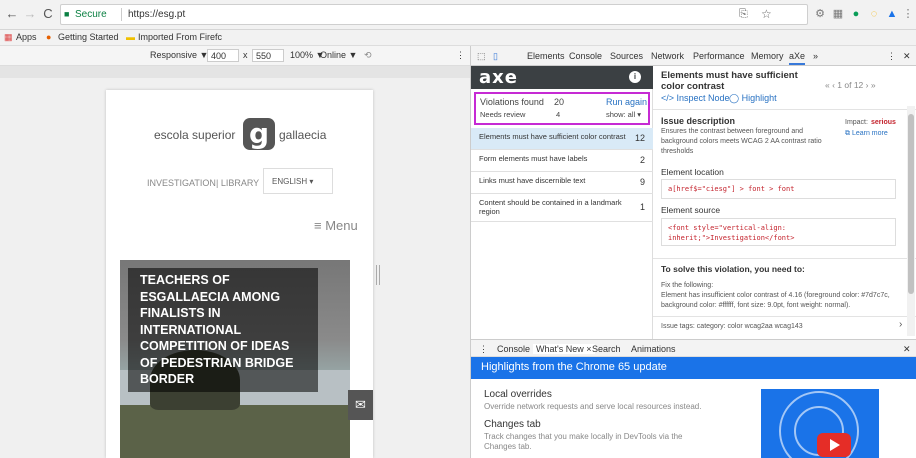 The width and height of the screenshot is (916, 458). What do you see at coordinates (268, 55) in the screenshot?
I see `height-input: 550` at bounding box center [268, 55].